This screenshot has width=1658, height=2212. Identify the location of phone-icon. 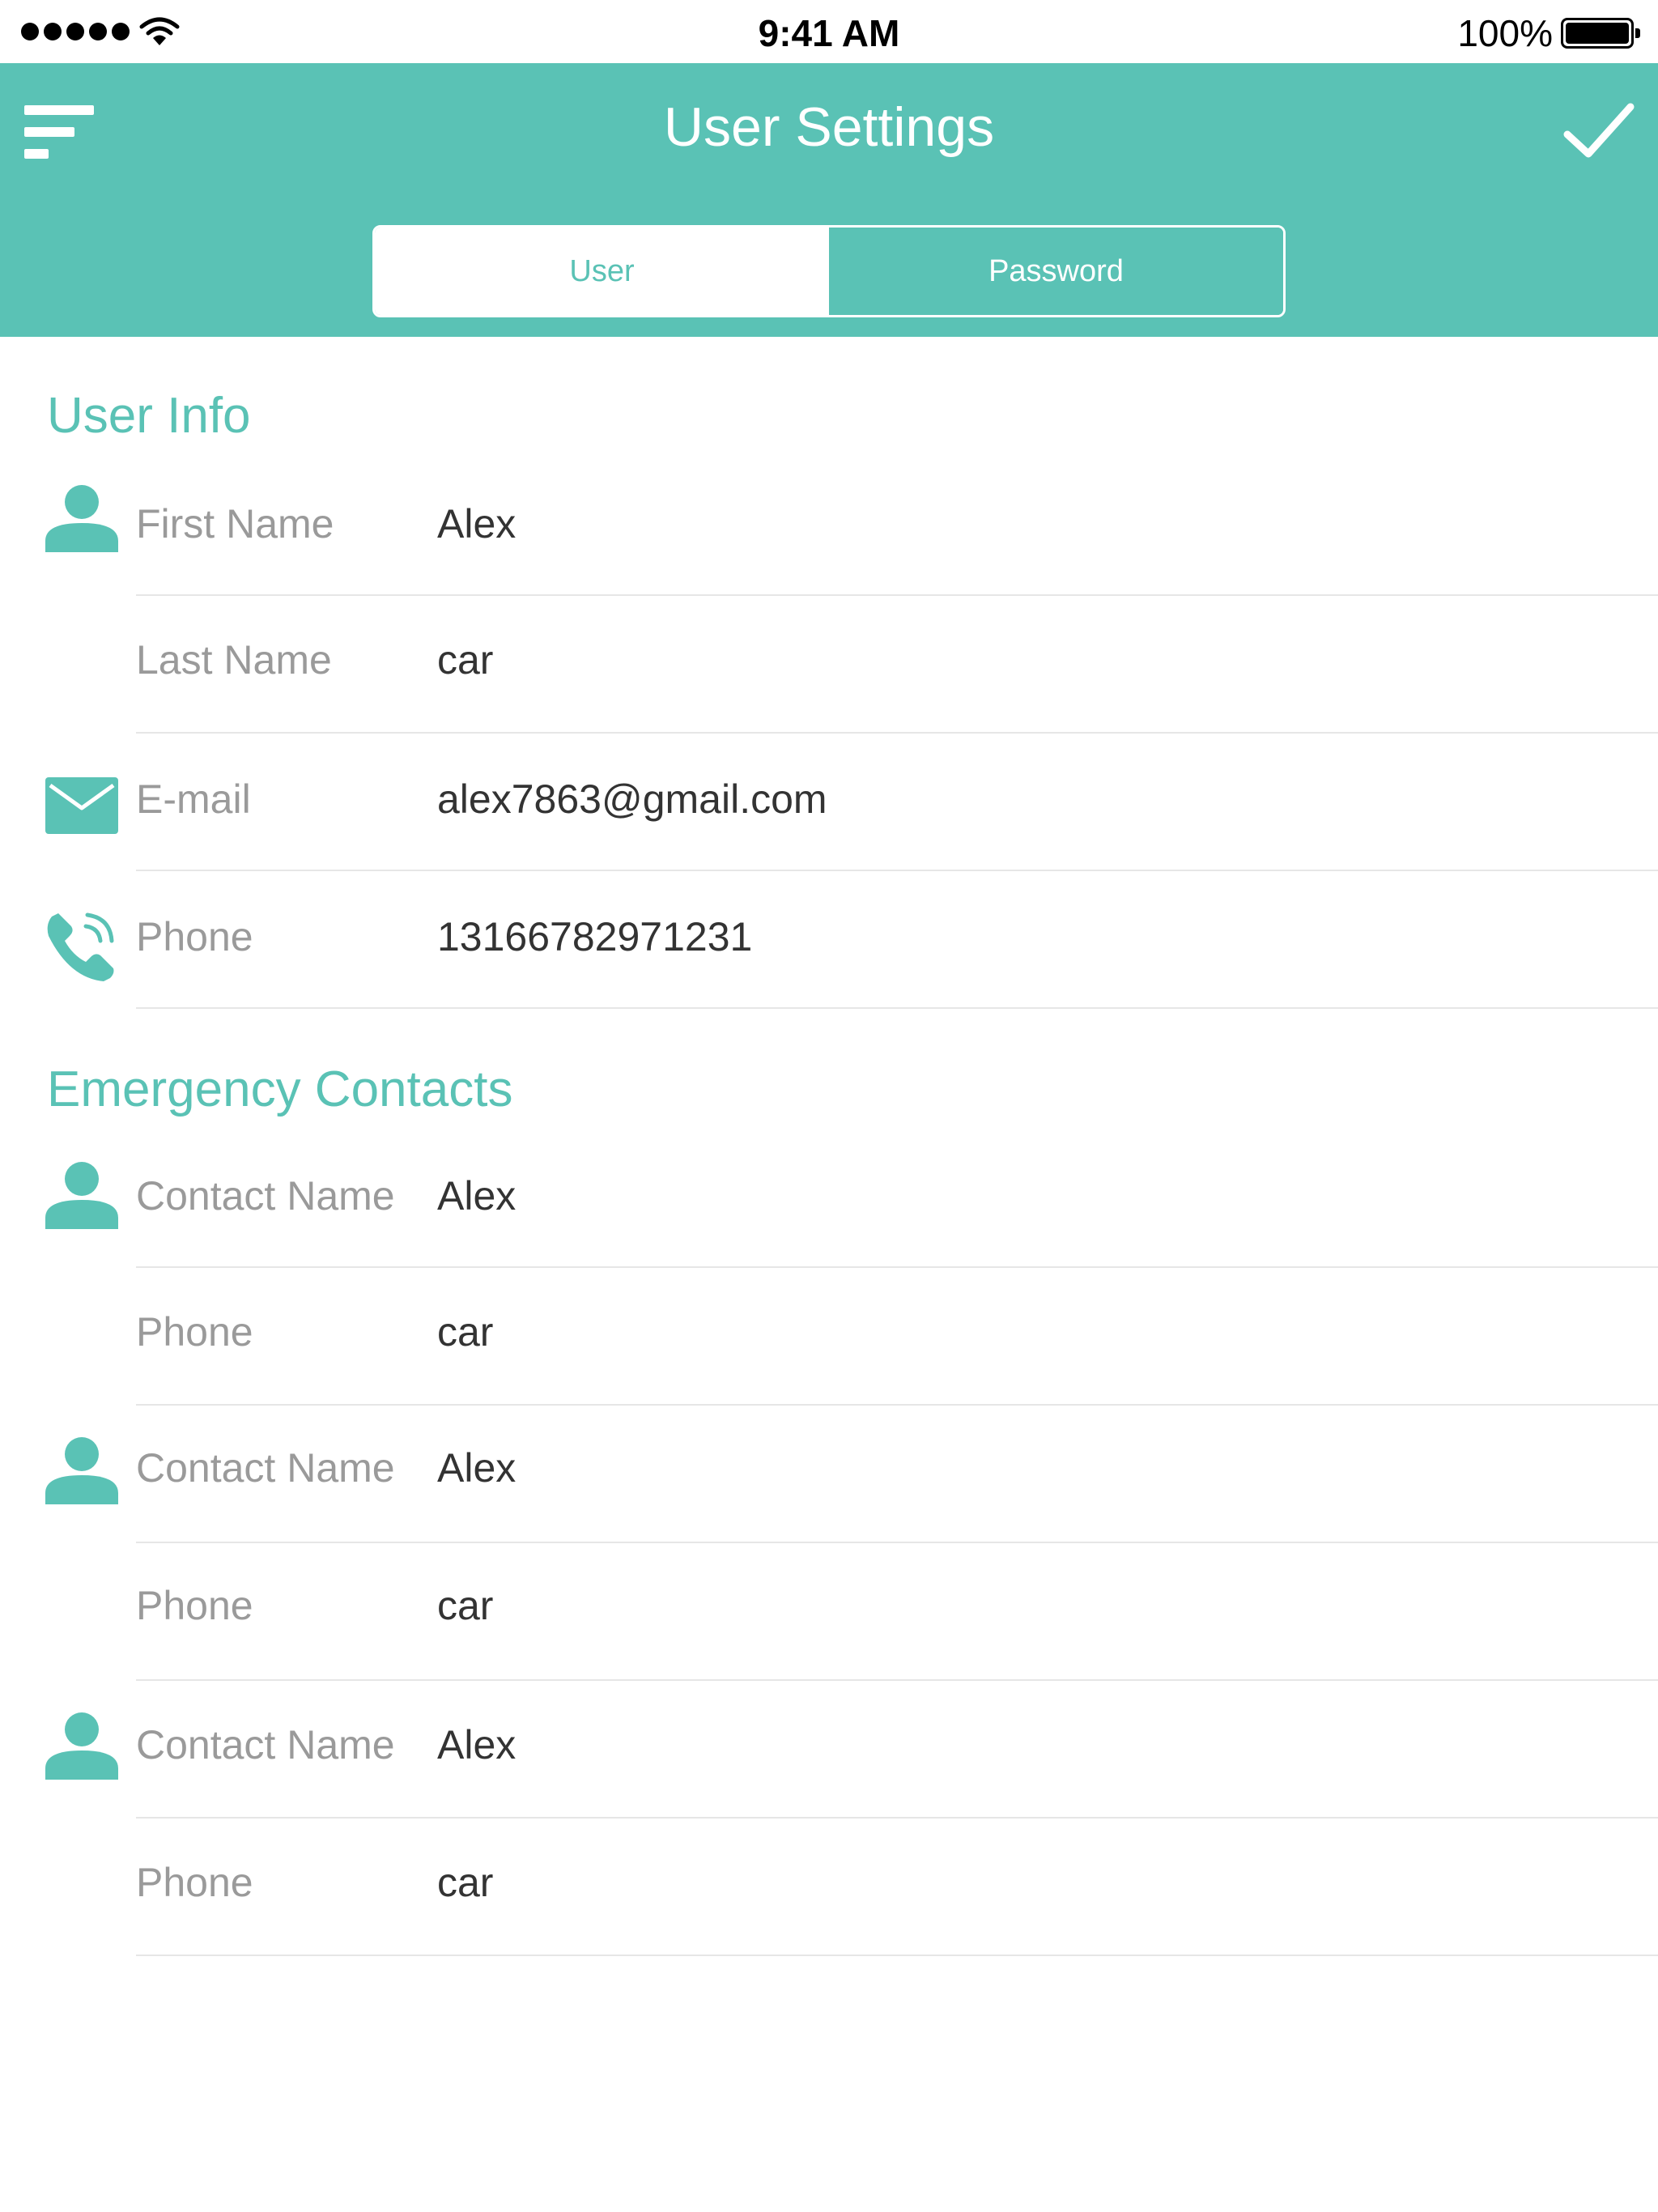
(80, 946).